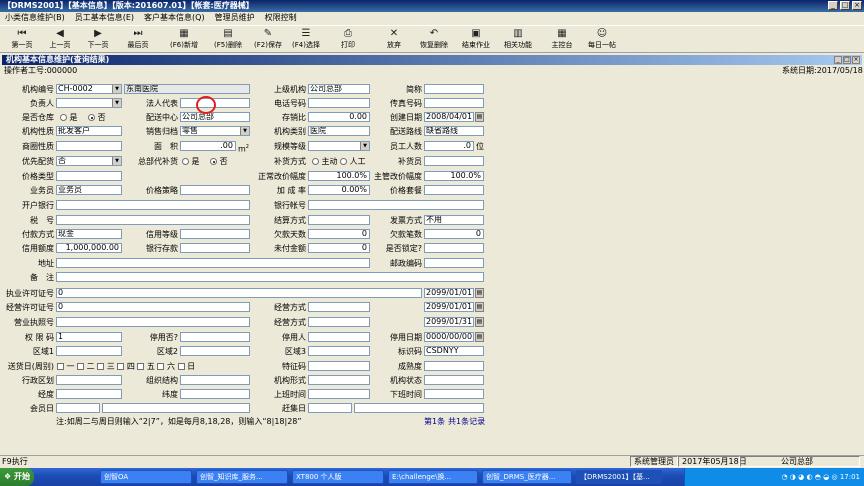 This screenshot has height=486, width=864. Describe the element at coordinates (235, 18) in the screenshot. I see `menu-item: 管理员维护` at that location.